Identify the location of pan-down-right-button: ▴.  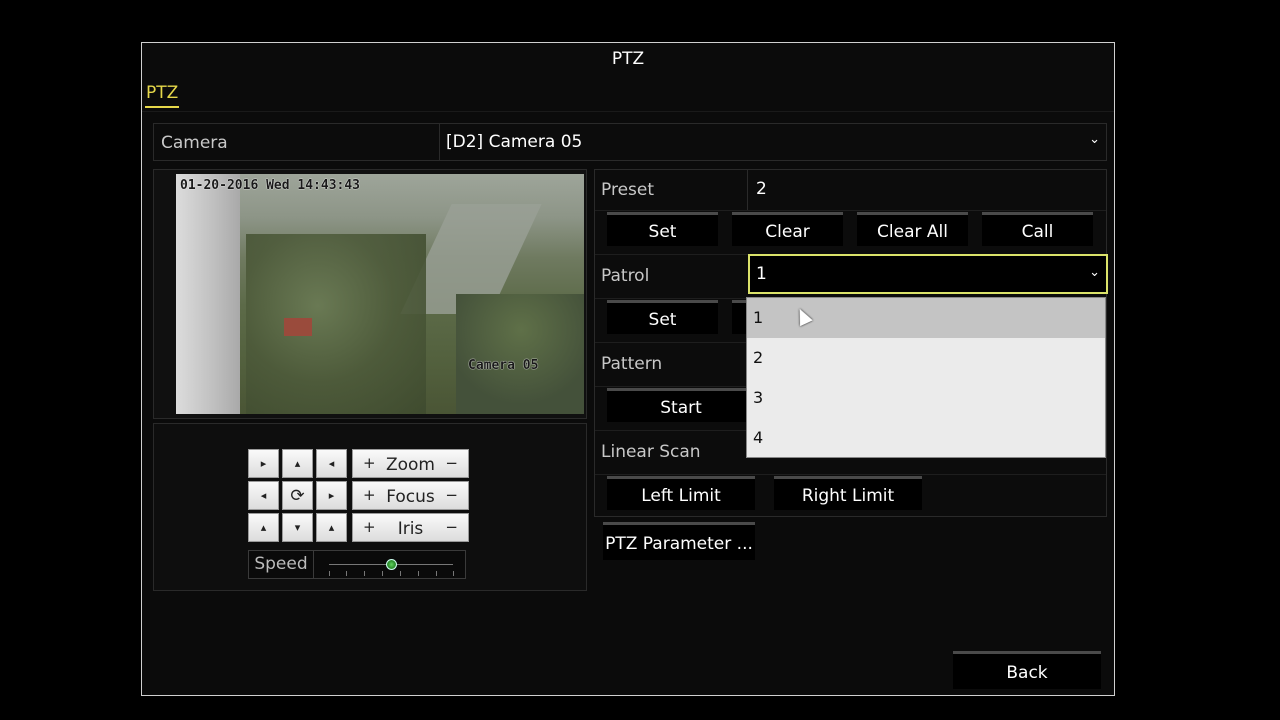
(331, 527).